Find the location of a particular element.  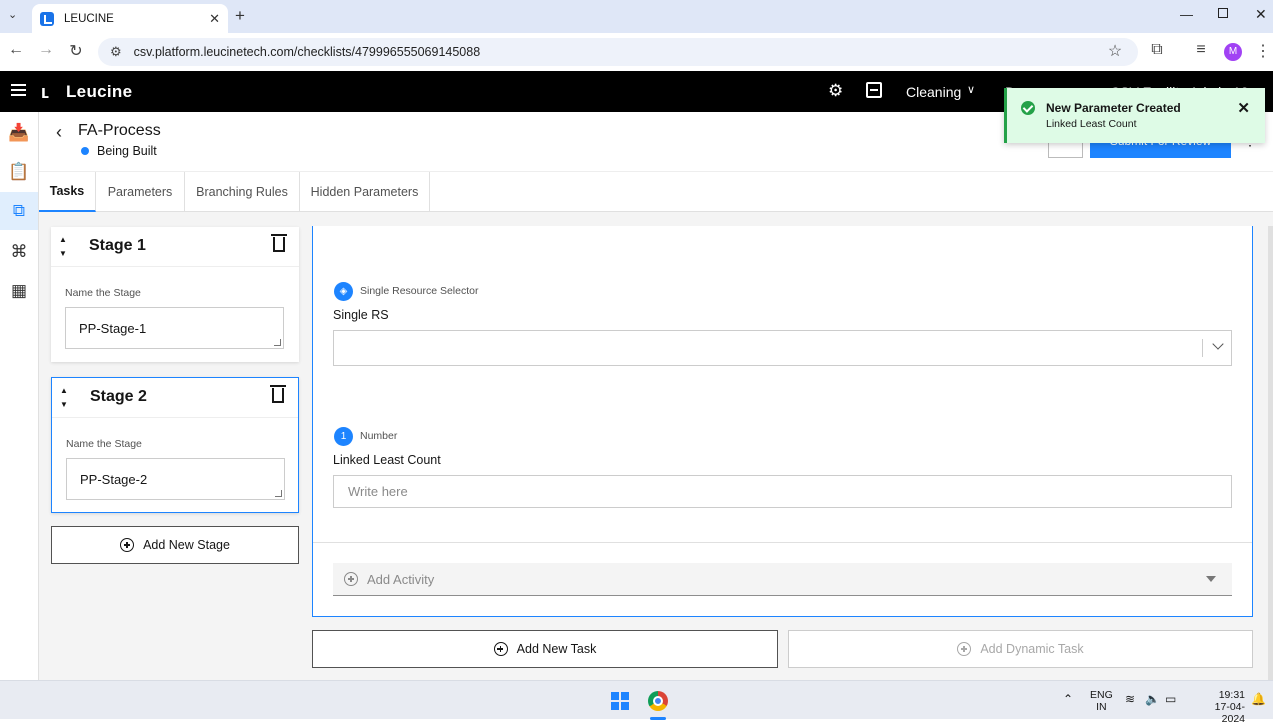

tab-tasks: Tasks is located at coordinates (67, 192).